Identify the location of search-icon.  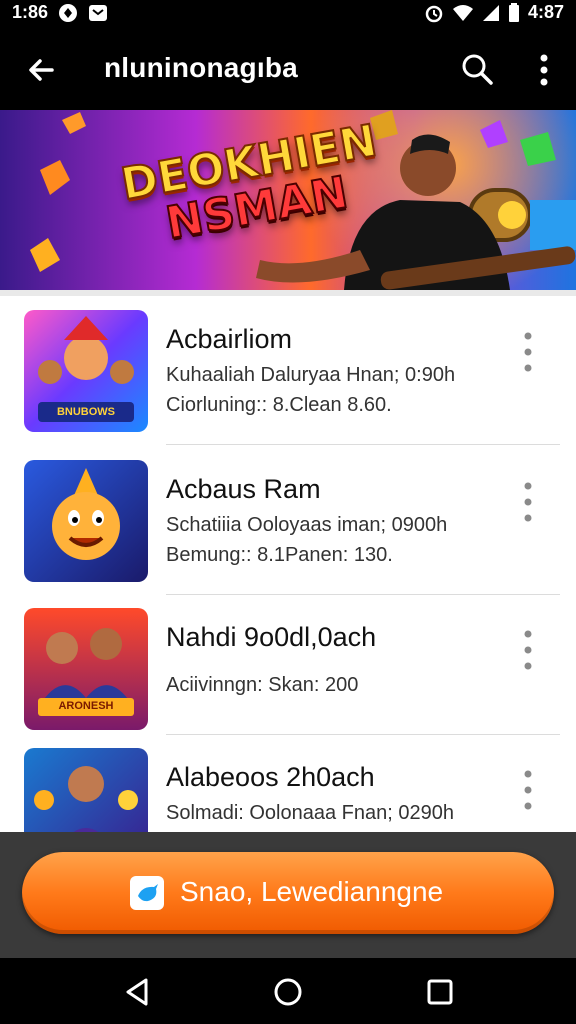
(477, 69).